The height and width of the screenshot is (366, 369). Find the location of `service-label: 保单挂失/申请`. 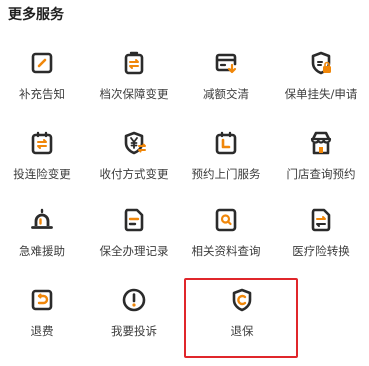

service-label: 保单挂失/申请 is located at coordinates (321, 94).